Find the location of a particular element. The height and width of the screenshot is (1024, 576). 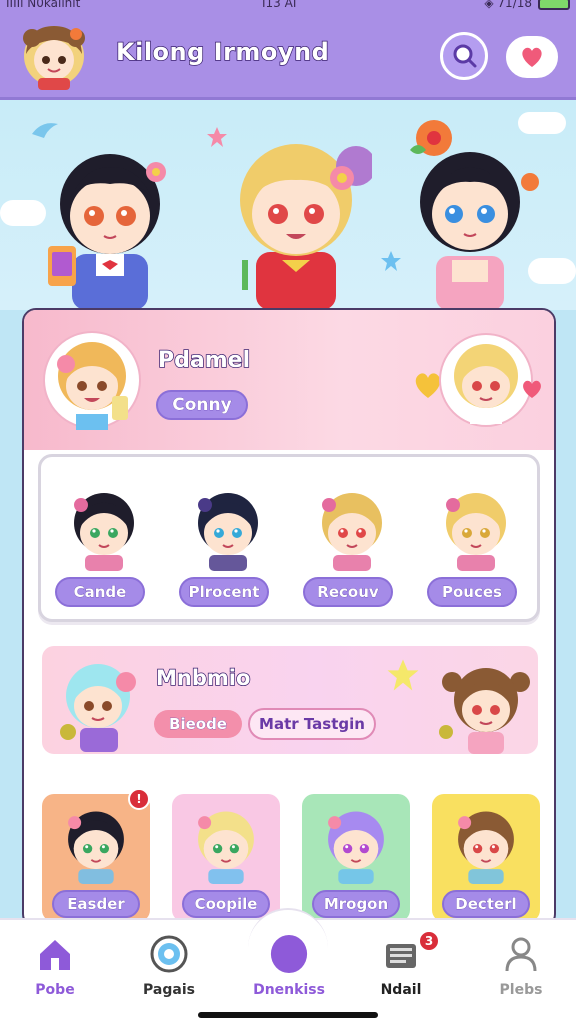

status-right-text: ◈ 71/18 is located at coordinates (508, 5).